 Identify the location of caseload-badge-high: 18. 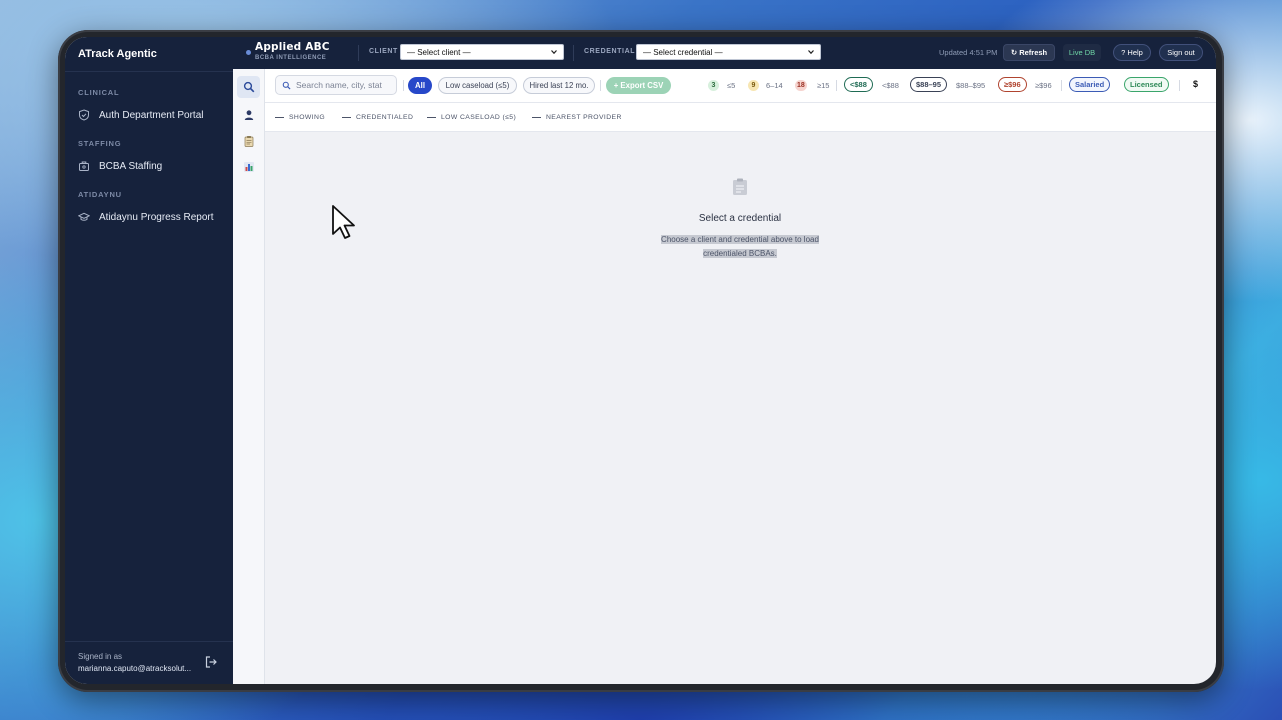
(801, 85).